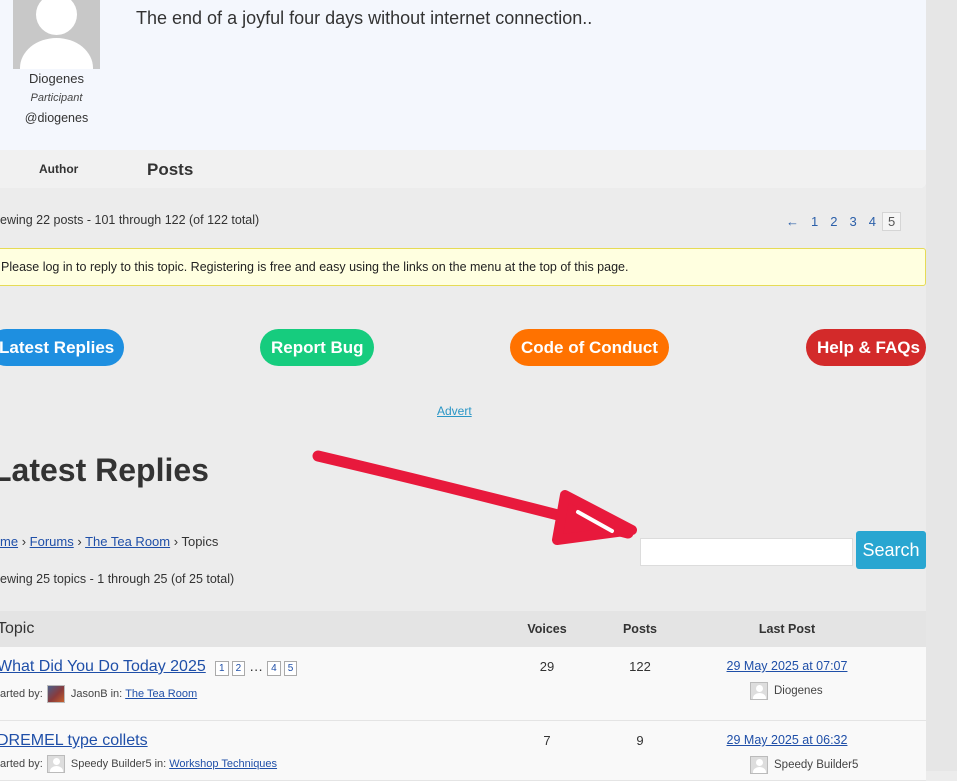 The height and width of the screenshot is (781, 957). What do you see at coordinates (594, 517) in the screenshot?
I see `arrow-head` at bounding box center [594, 517].